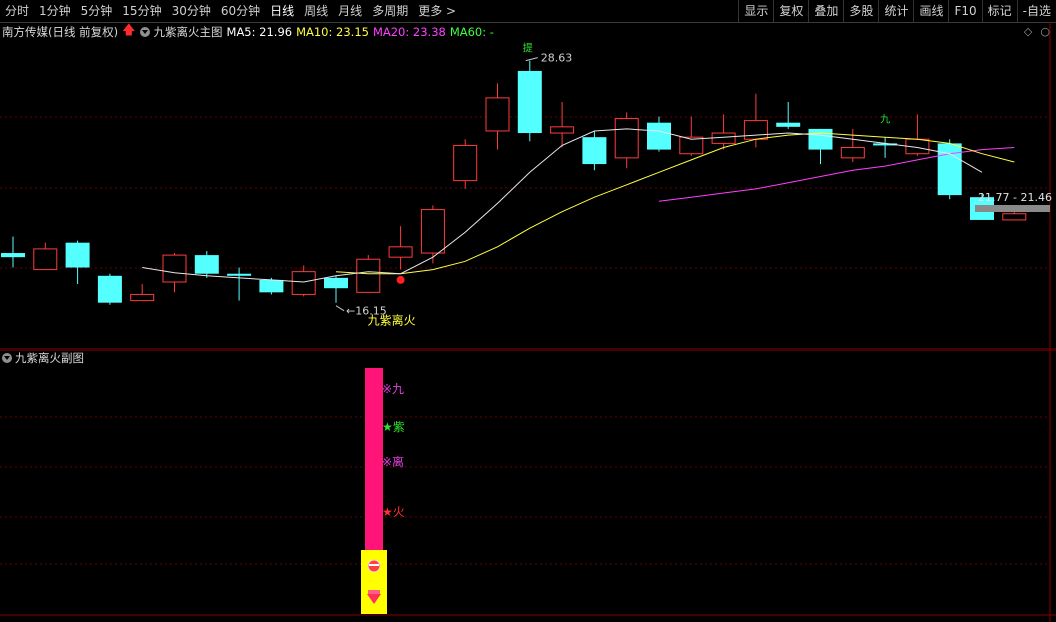  What do you see at coordinates (1036, 11) in the screenshot?
I see `tool-button-8: -自选` at bounding box center [1036, 11].